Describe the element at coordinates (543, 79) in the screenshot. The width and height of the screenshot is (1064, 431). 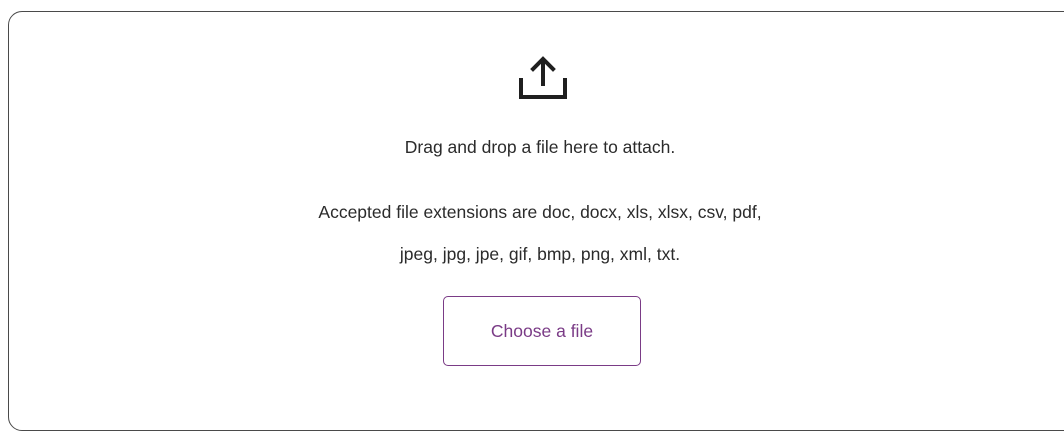
I see `upload-icon` at that location.